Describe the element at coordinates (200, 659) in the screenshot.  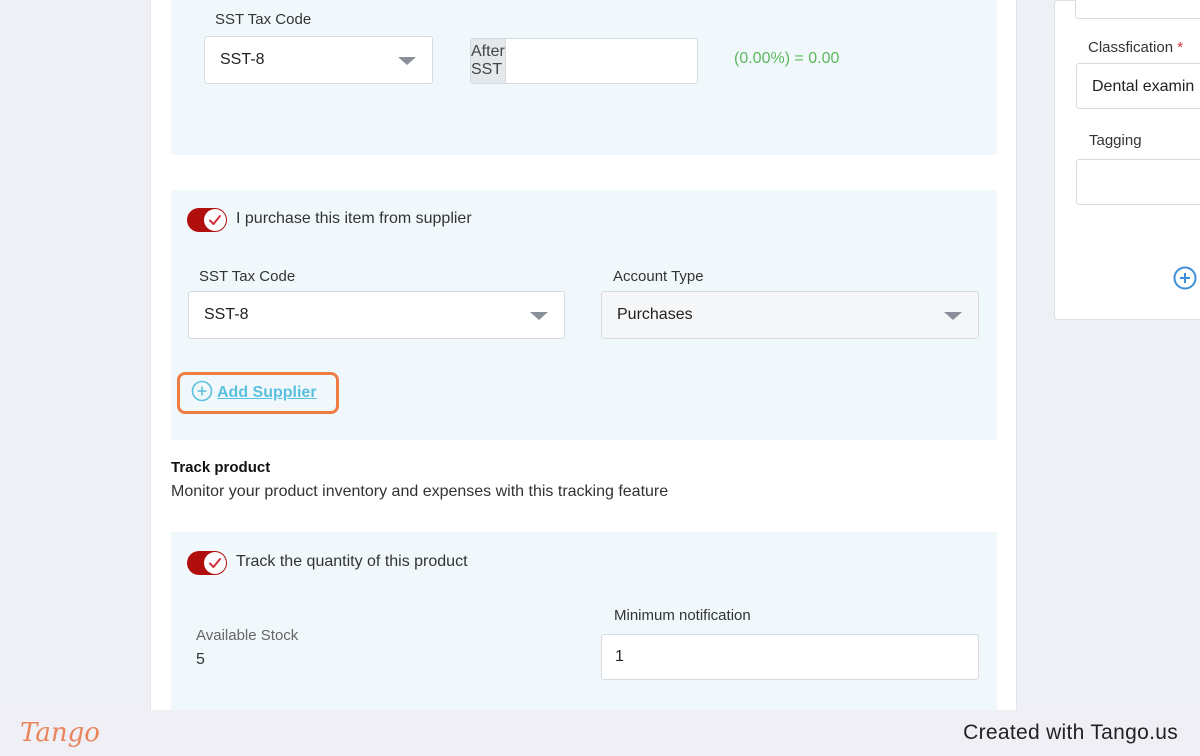
I see `available-stock-value: 5` at that location.